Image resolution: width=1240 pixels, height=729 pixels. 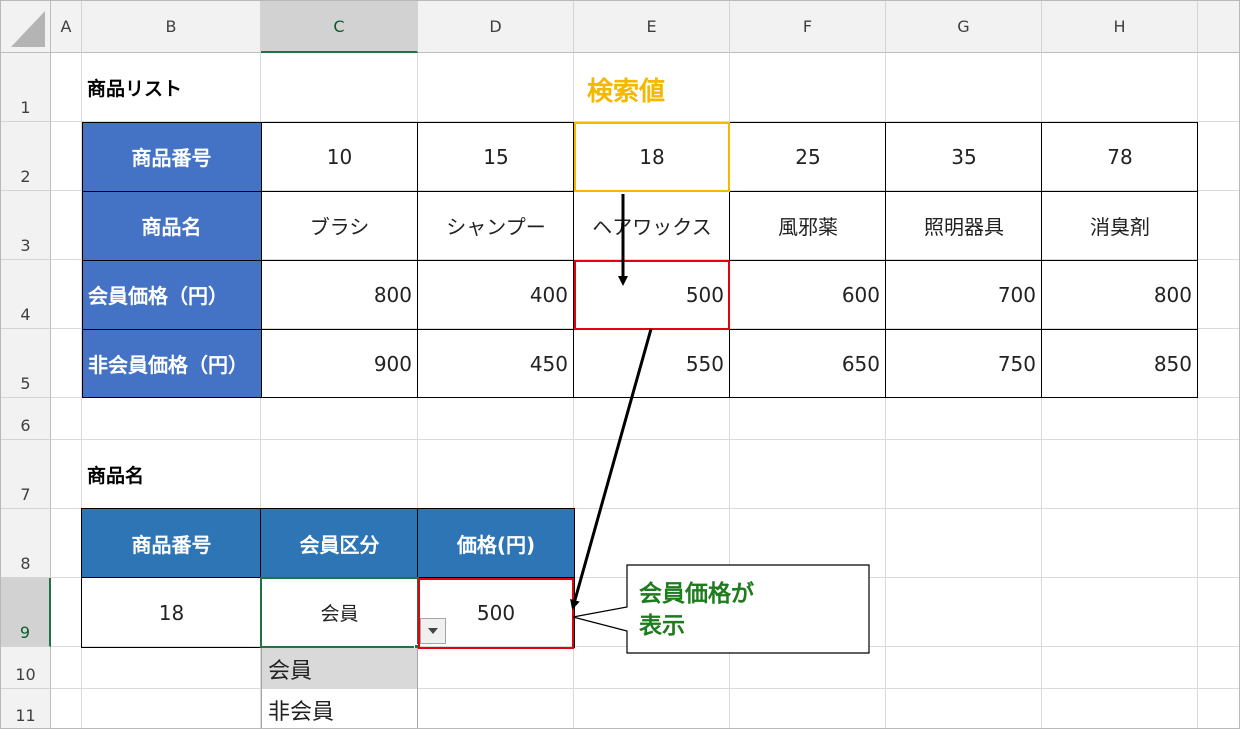 I want to click on dropdown-button, so click(x=433, y=631).